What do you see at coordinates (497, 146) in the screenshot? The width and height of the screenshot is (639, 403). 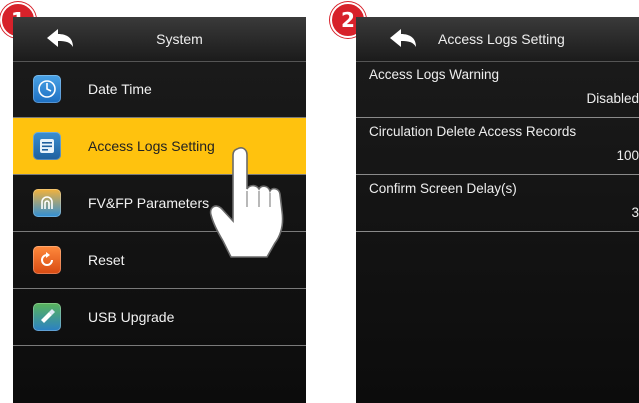 I see `setting-circulation-delete-access-records: Circulation Delete Access Records 100` at bounding box center [497, 146].